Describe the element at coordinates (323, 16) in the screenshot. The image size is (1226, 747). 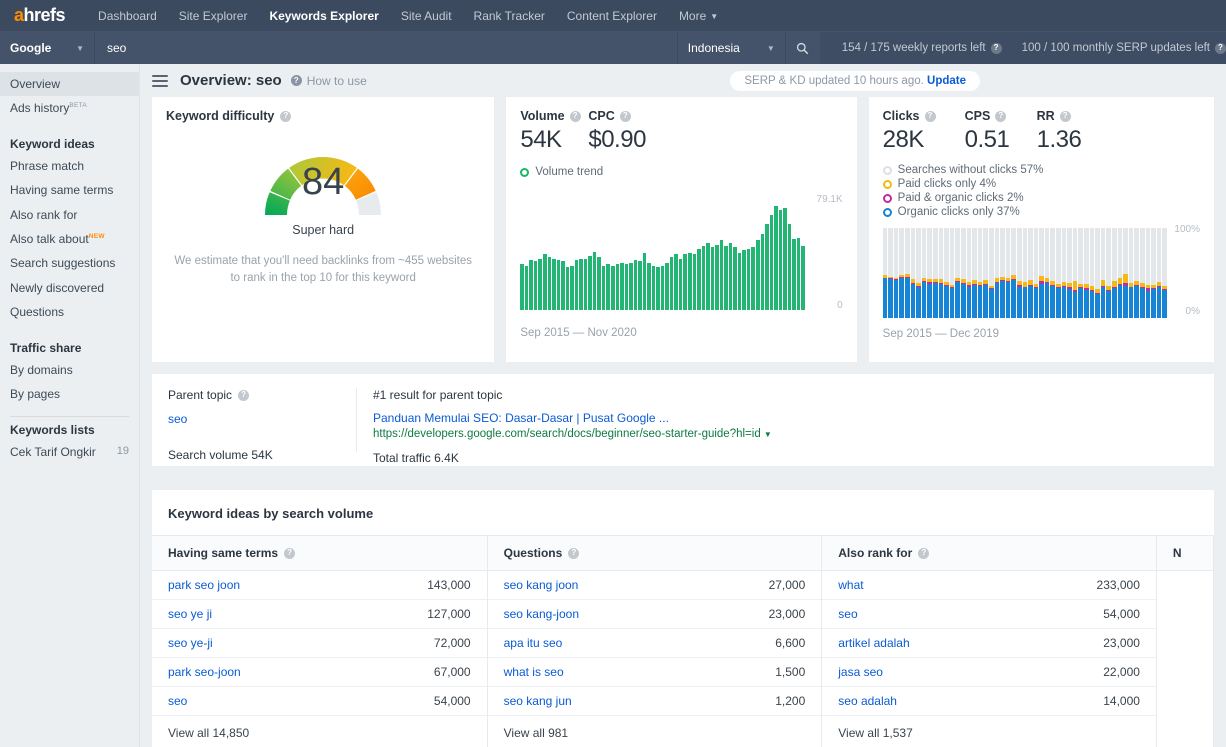
I see `nav-link-keywords-explorer: Keywords Explorer` at that location.